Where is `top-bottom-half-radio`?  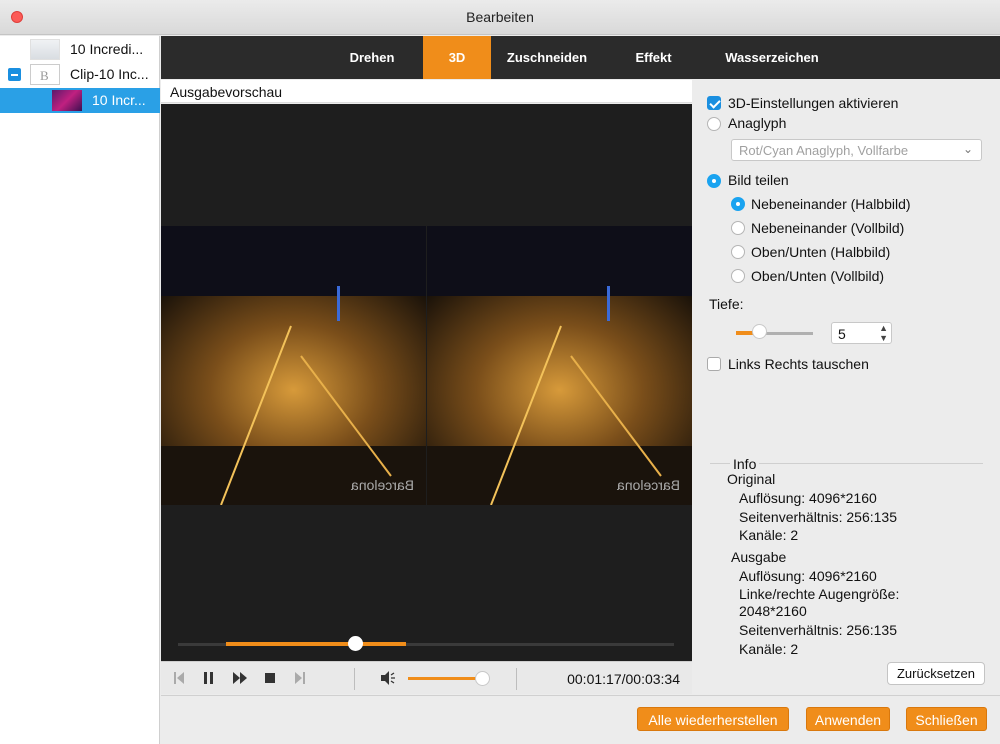
top-bottom-half-radio is located at coordinates (738, 252).